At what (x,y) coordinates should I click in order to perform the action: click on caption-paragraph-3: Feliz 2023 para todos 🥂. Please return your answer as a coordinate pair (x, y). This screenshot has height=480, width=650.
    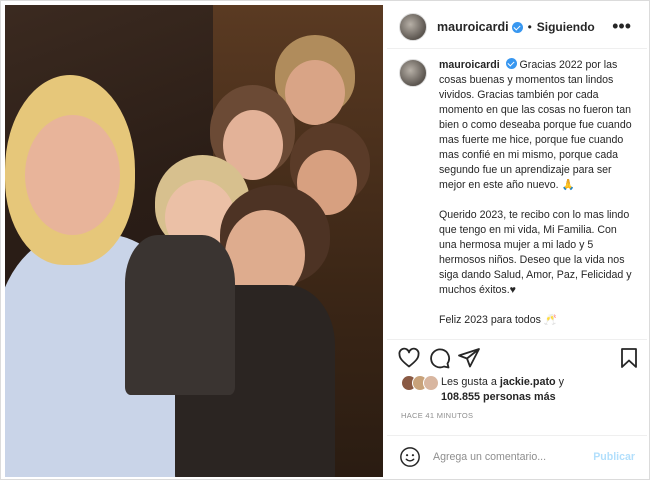
    Looking at the image, I should click on (498, 320).